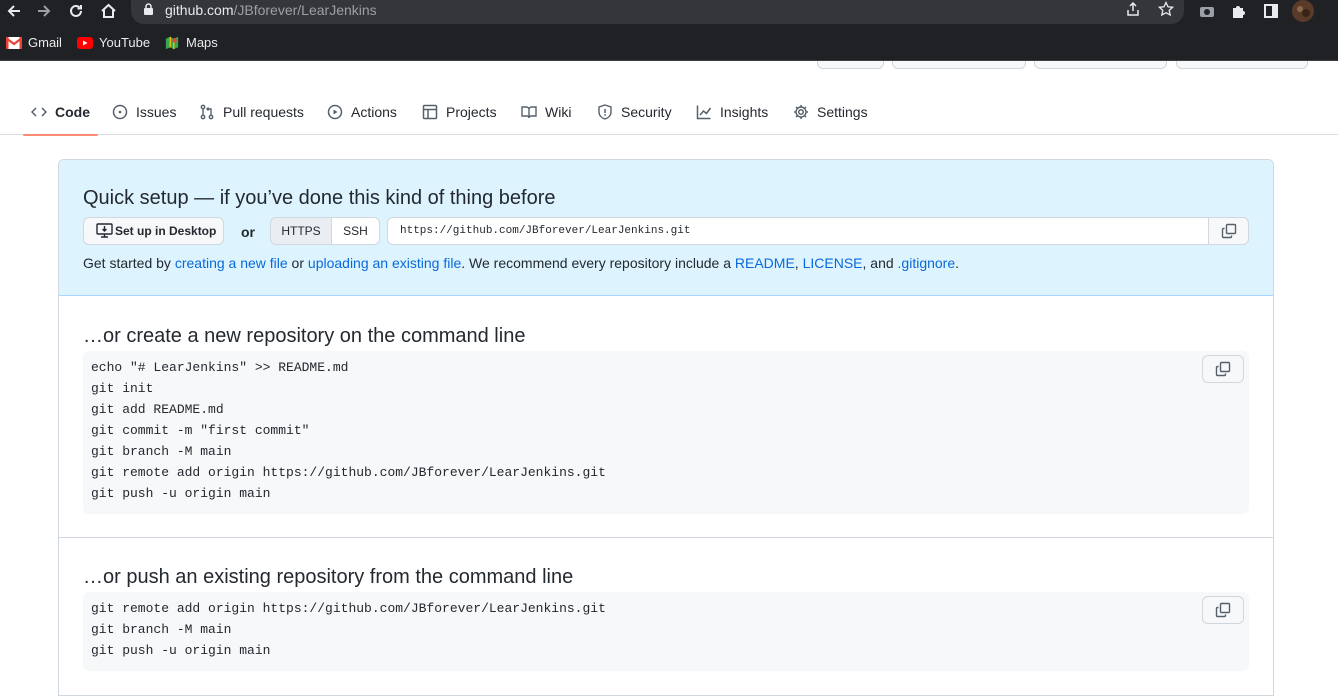 This screenshot has height=696, width=1338. Describe the element at coordinates (830, 111) in the screenshot. I see `tab-settings: Settings` at that location.